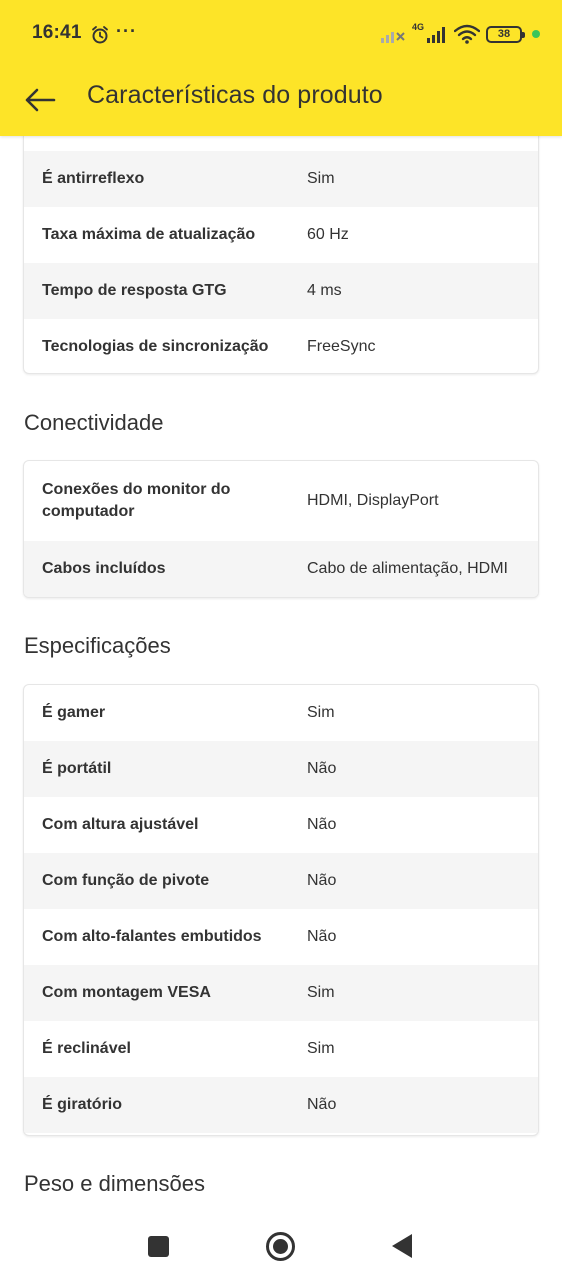  What do you see at coordinates (149, 234) in the screenshot?
I see `feature-label: Taxa máxima de atualização` at bounding box center [149, 234].